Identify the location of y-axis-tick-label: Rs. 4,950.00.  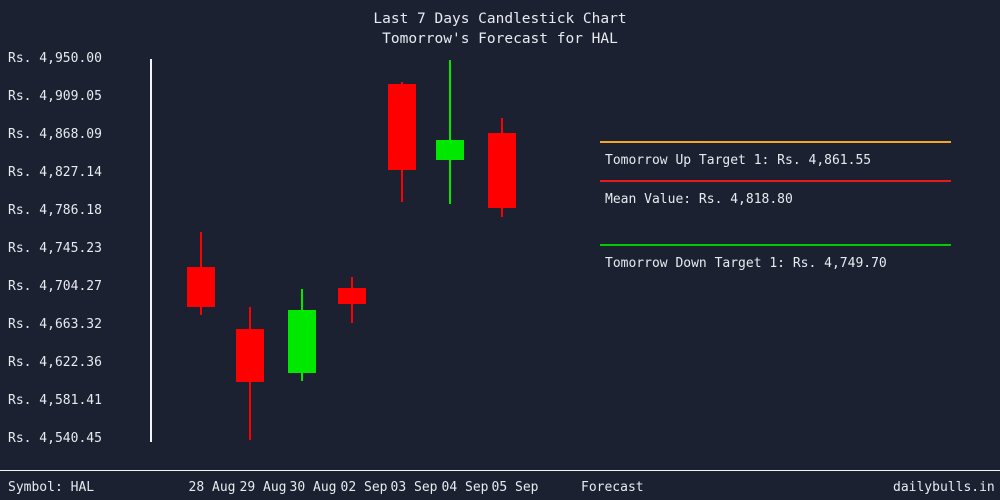
(55, 58).